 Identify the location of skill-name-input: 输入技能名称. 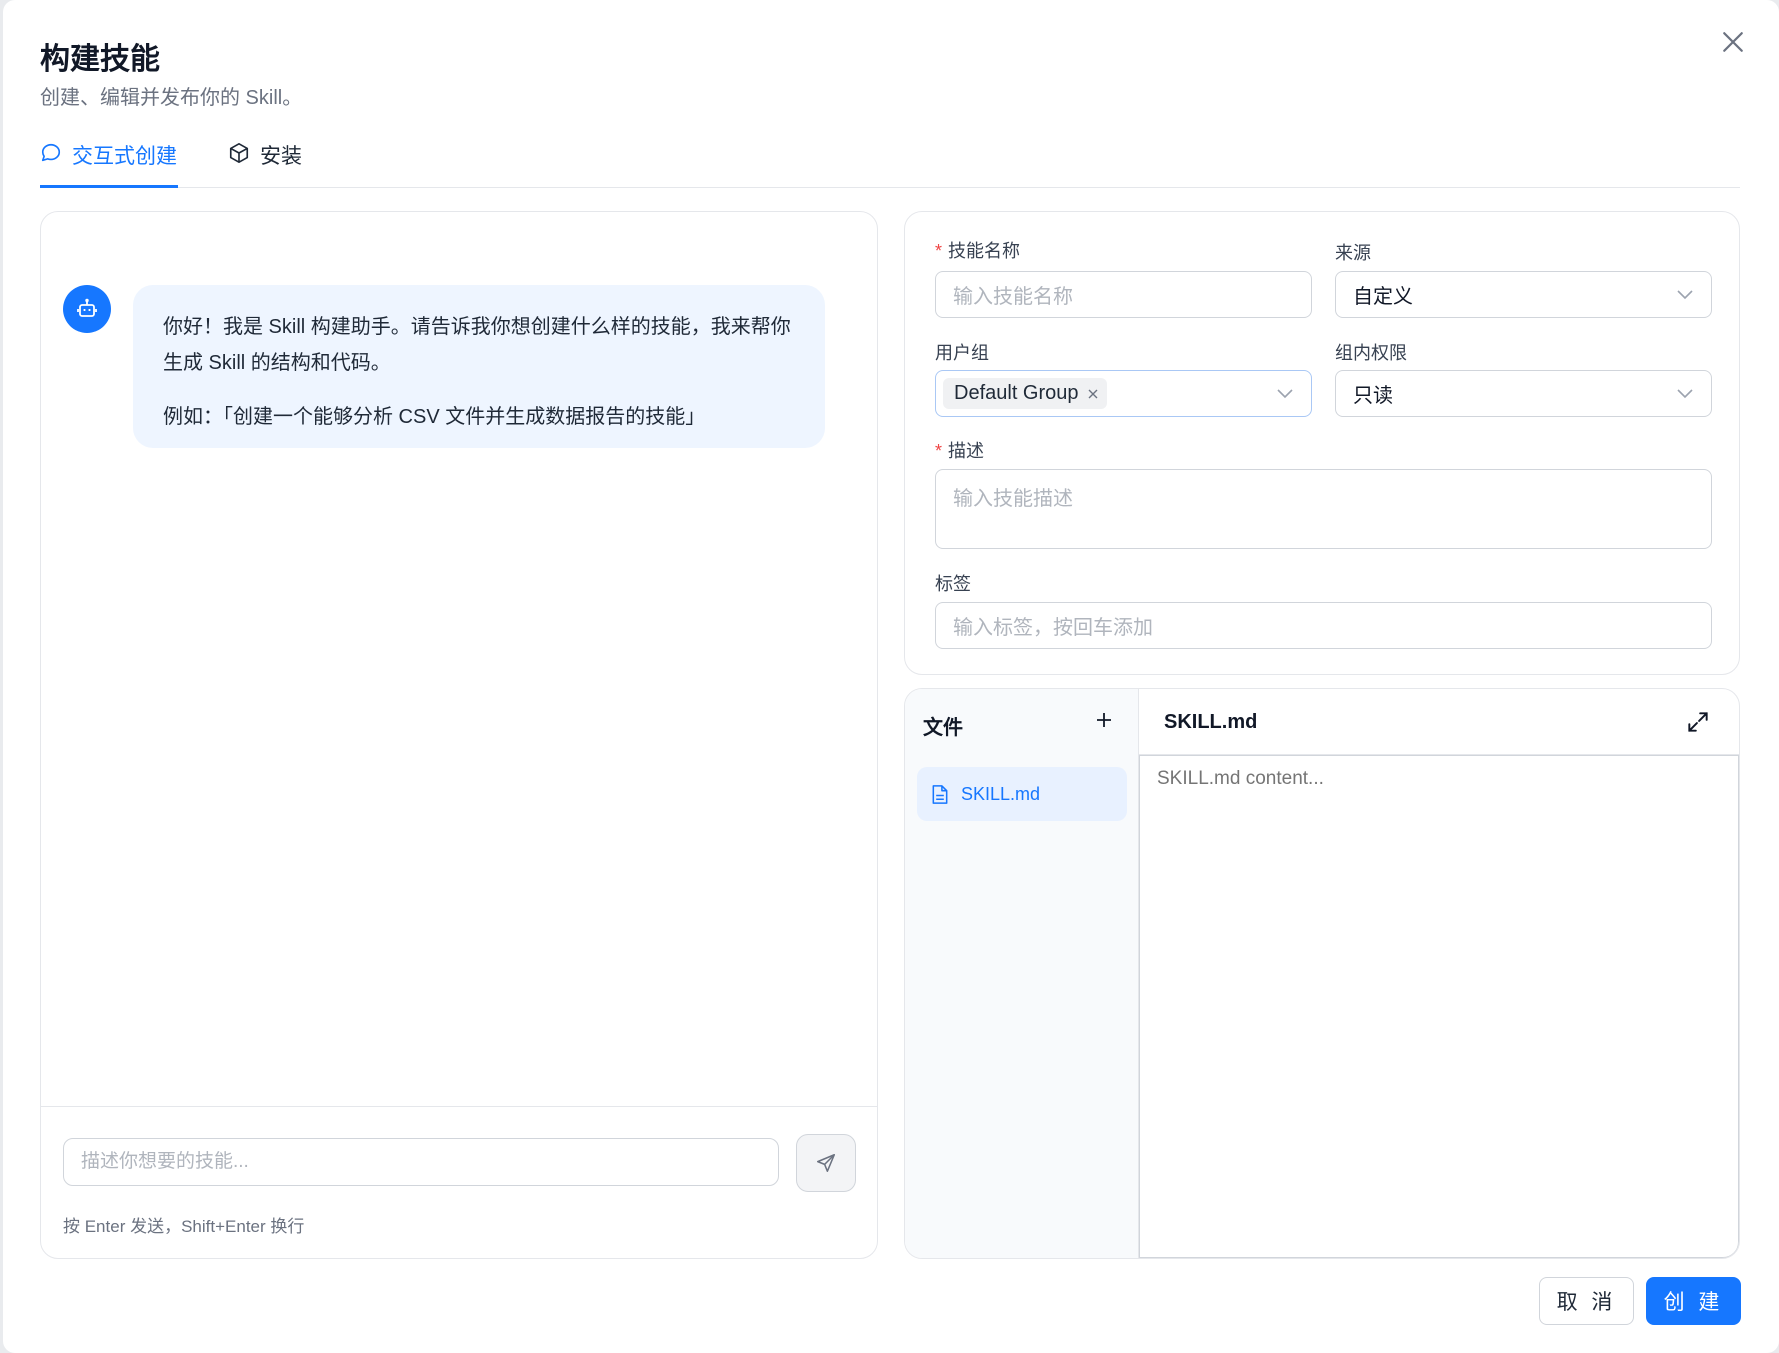
(1123, 294).